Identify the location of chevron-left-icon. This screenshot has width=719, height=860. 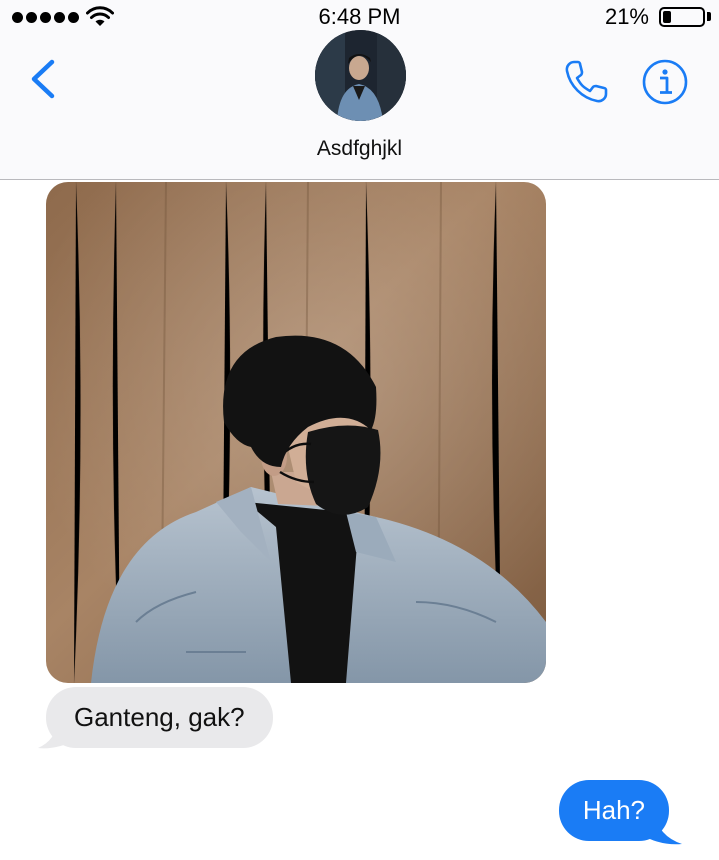
(43, 79).